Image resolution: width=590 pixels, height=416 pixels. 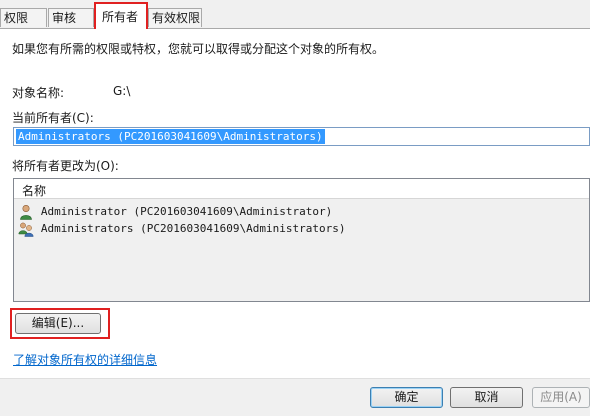 I want to click on apply-button: 应用(A), so click(x=561, y=397).